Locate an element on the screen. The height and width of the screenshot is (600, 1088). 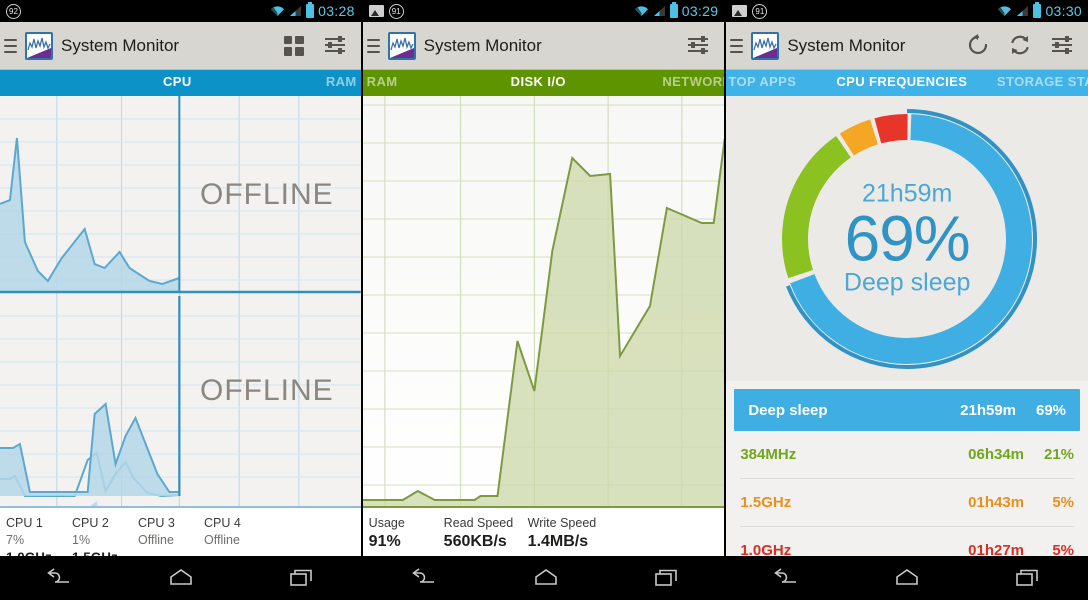
disk-stat-col: Usage 91% is located at coordinates (406, 536).